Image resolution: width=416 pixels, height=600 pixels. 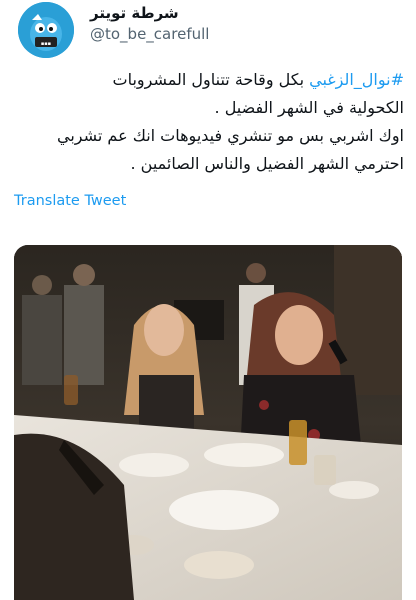 I want to click on tweet-line-2: الكحولية في الشهر الفضيل ., so click(x=309, y=107).